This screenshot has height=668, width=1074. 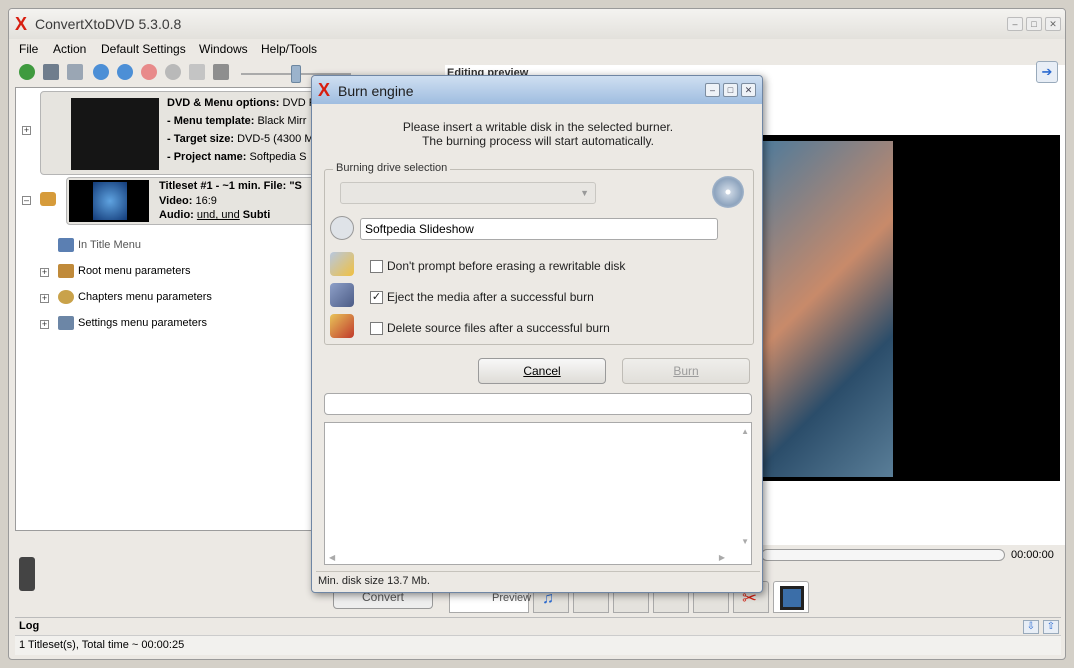 What do you see at coordinates (69, 49) in the screenshot?
I see `menu-action: Action` at bounding box center [69, 49].